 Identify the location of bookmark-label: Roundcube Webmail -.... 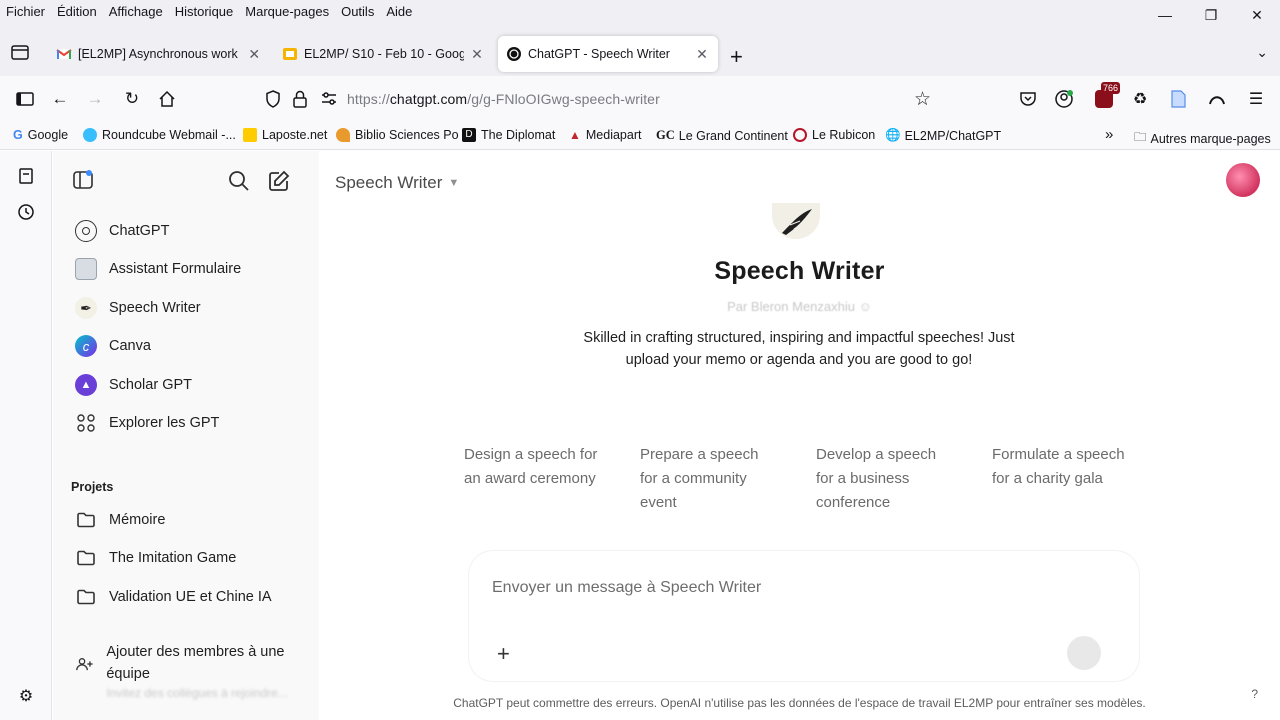
(169, 135).